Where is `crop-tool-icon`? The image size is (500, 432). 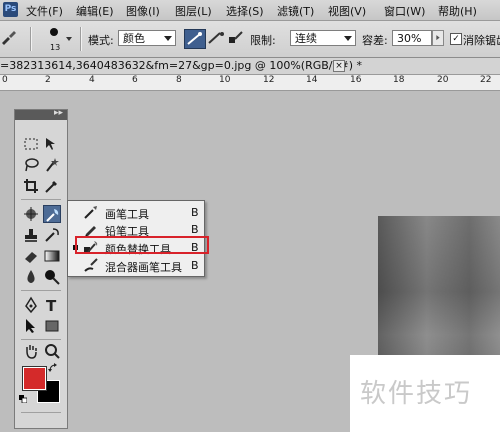
crop-tool-icon is located at coordinates (31, 186).